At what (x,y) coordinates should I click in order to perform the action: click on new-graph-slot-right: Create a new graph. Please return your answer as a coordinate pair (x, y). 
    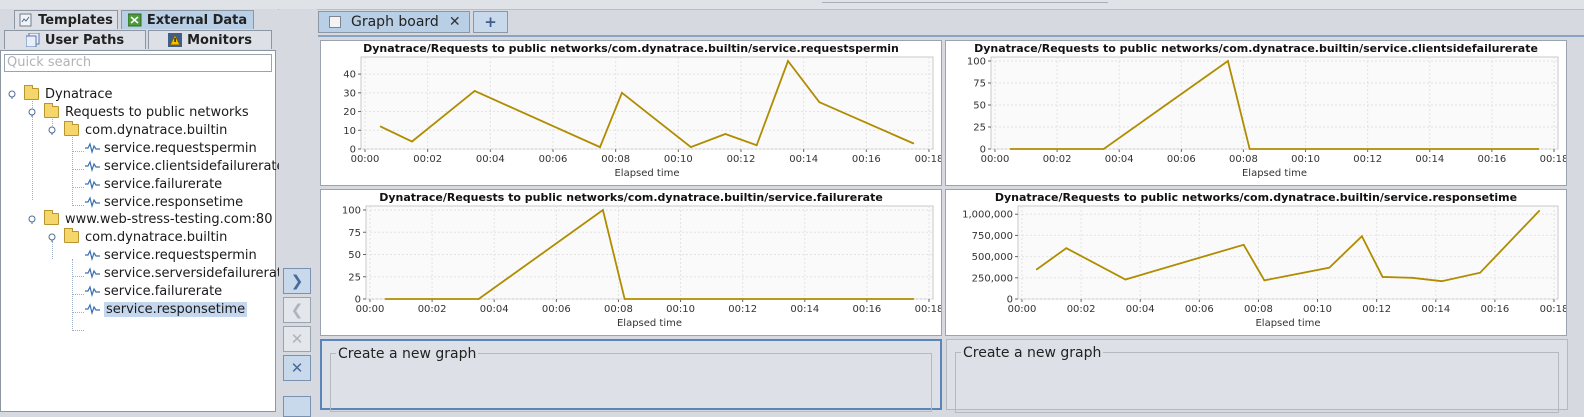
    Looking at the image, I should click on (1257, 376).